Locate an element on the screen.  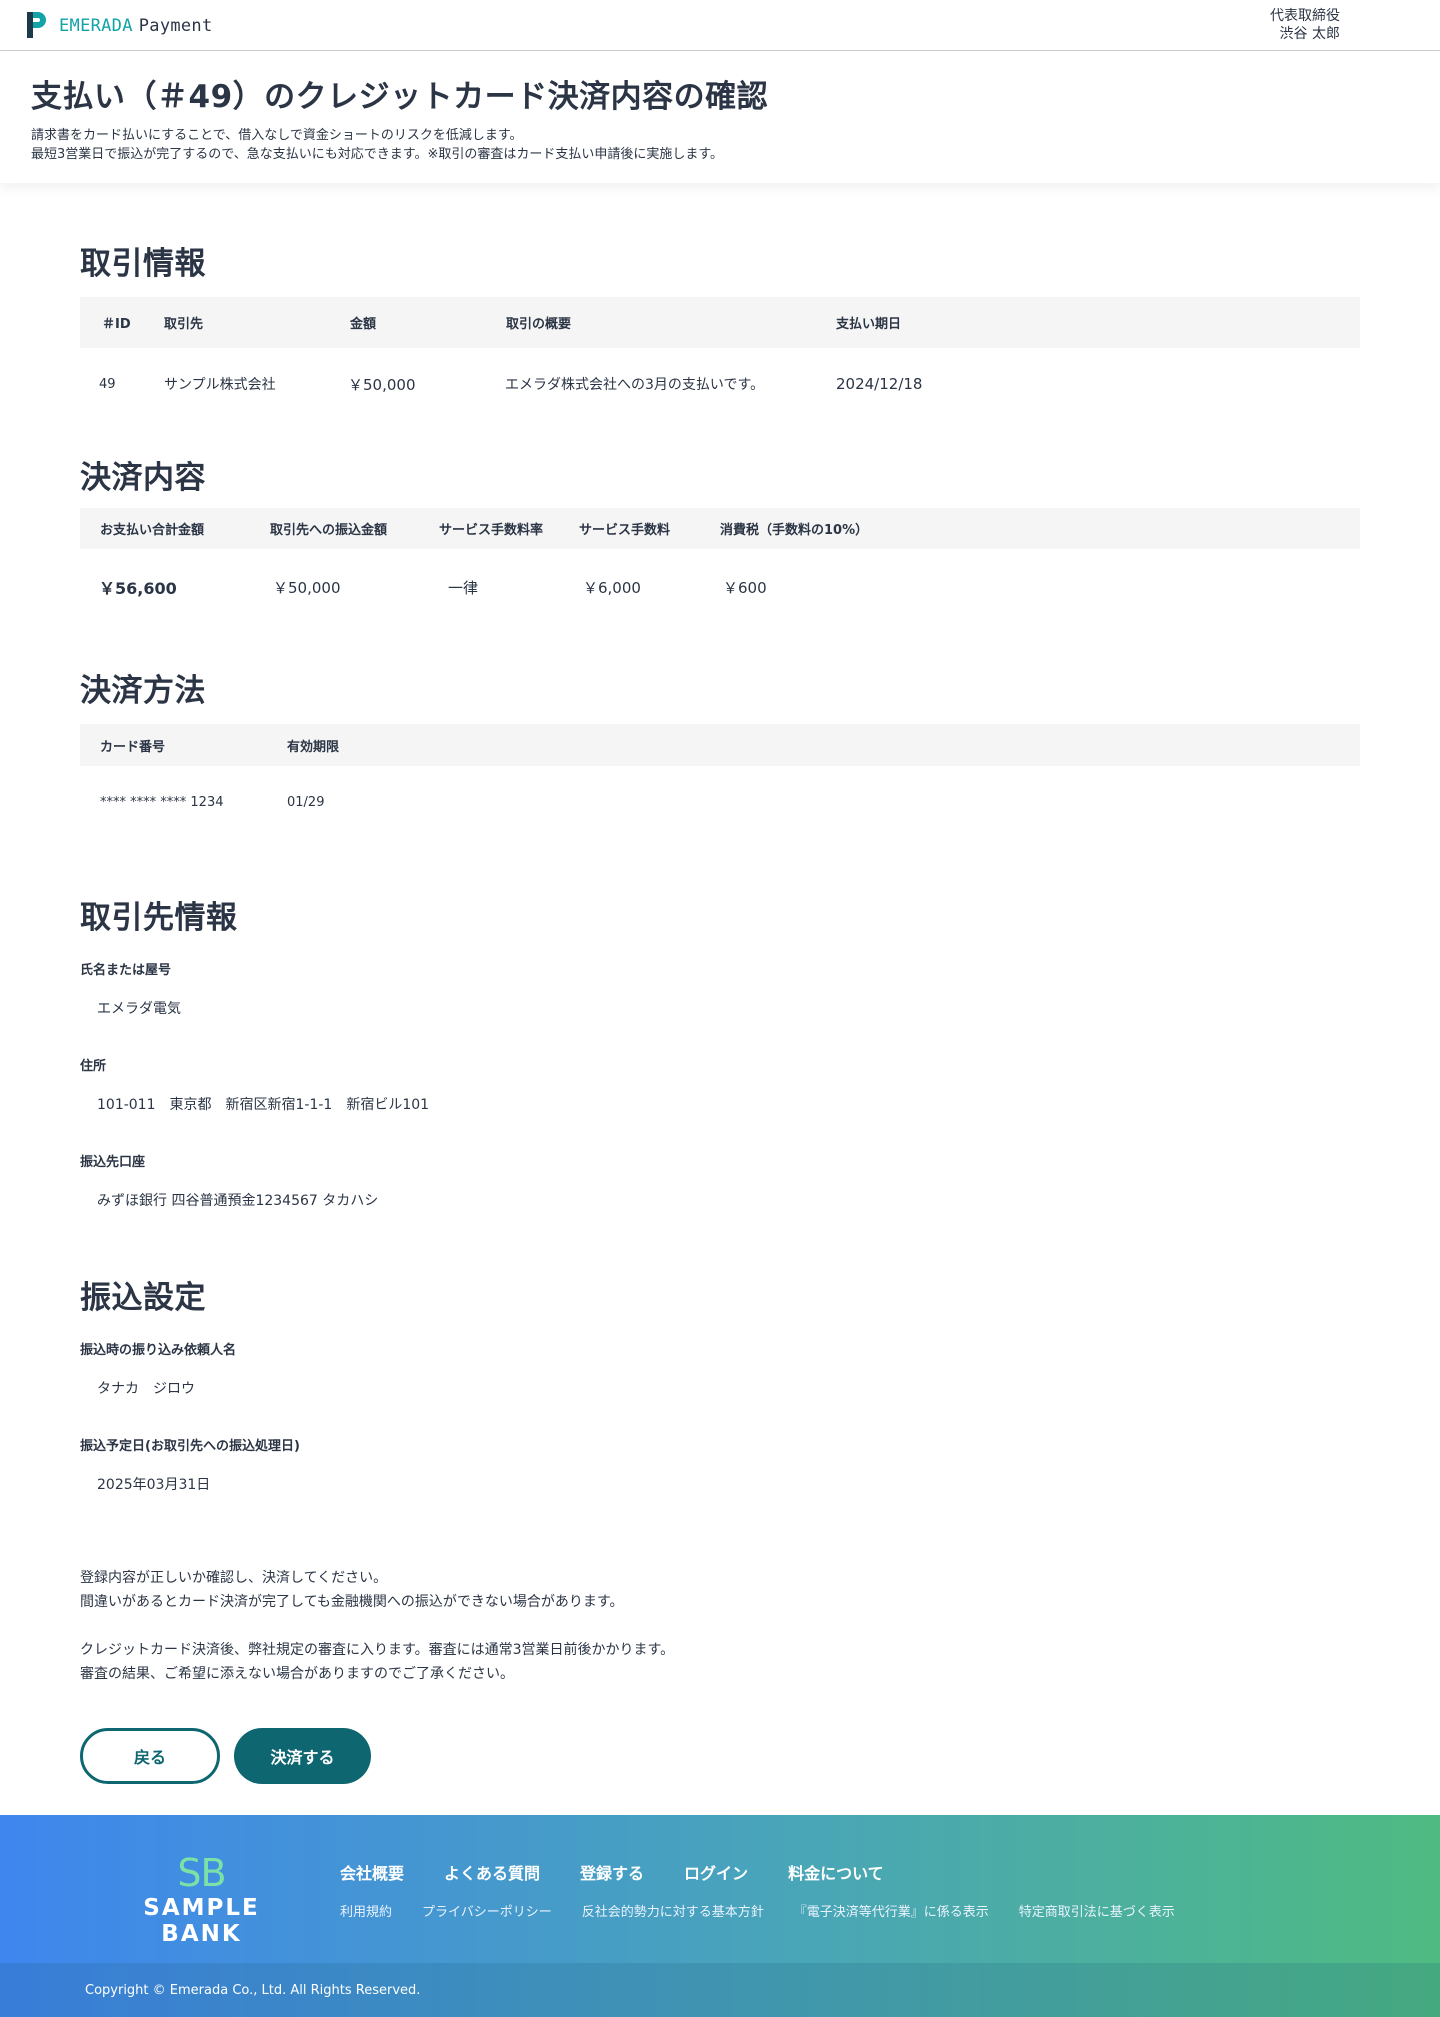
brand-name: EMERADA is located at coordinates (96, 25).